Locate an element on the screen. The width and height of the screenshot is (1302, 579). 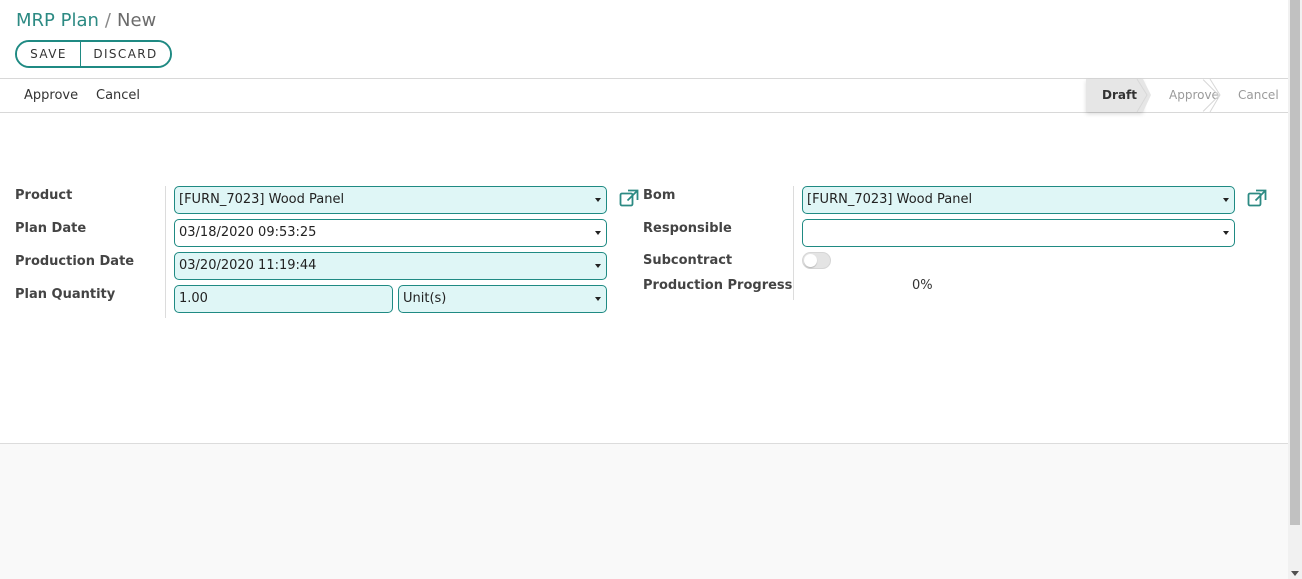
product-field: [FURN_7023] Wood Panel is located at coordinates (390, 200).